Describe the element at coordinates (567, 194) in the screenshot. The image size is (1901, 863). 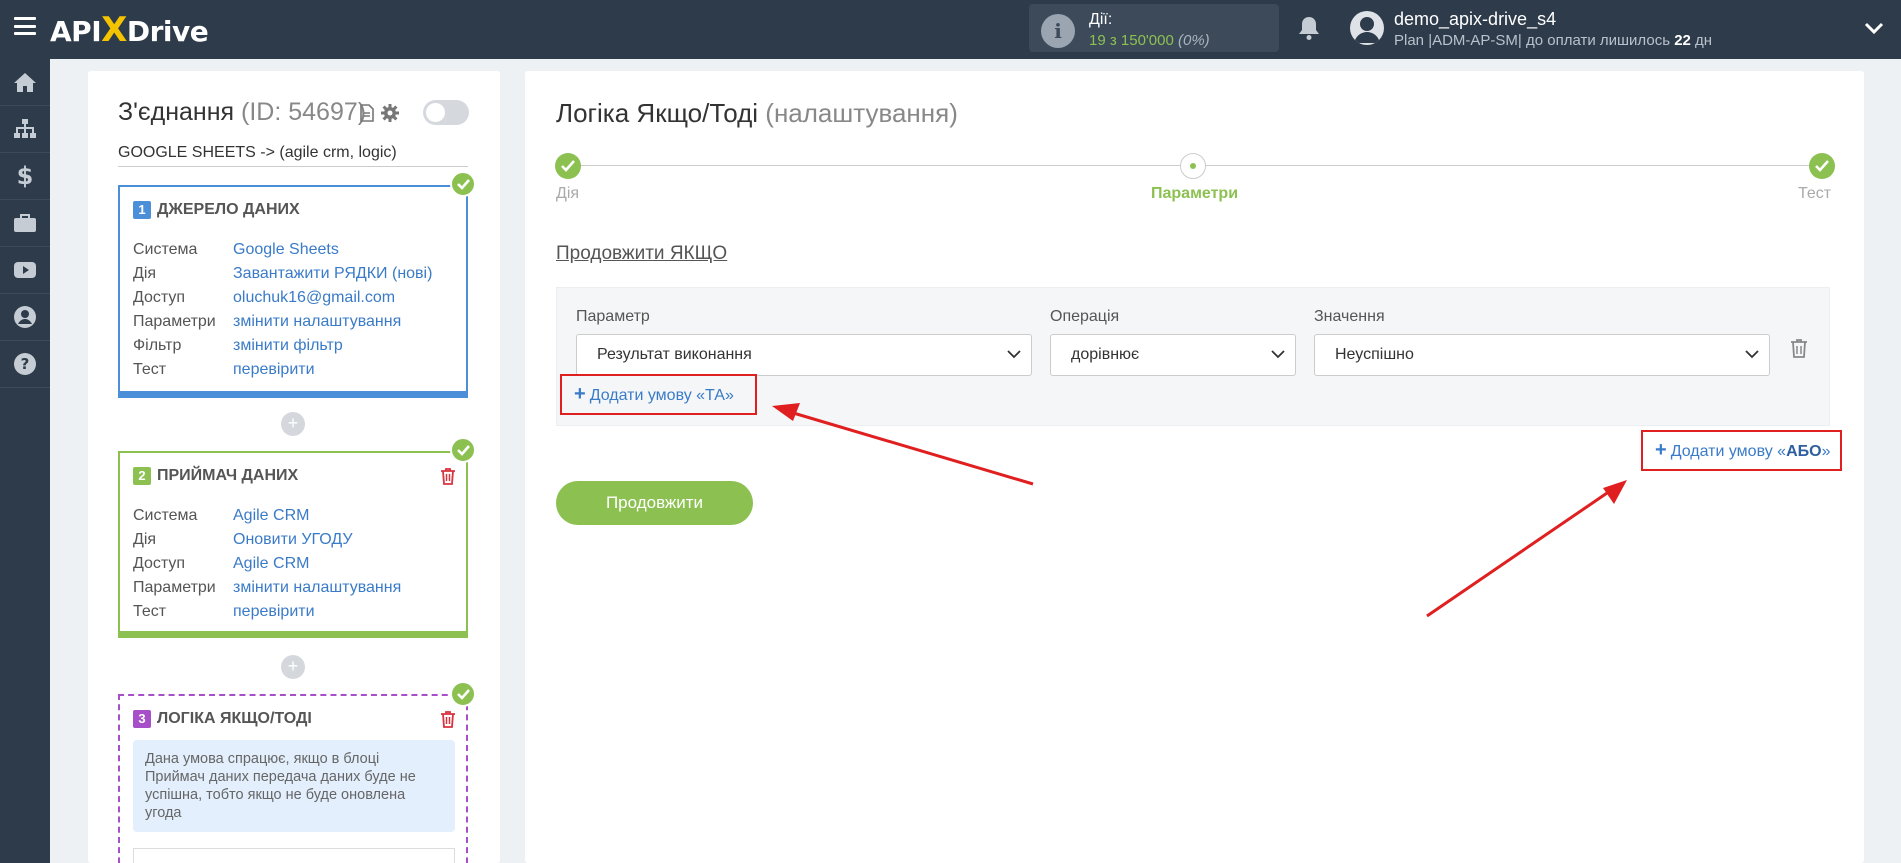
I see `step-label-action: Дія` at that location.